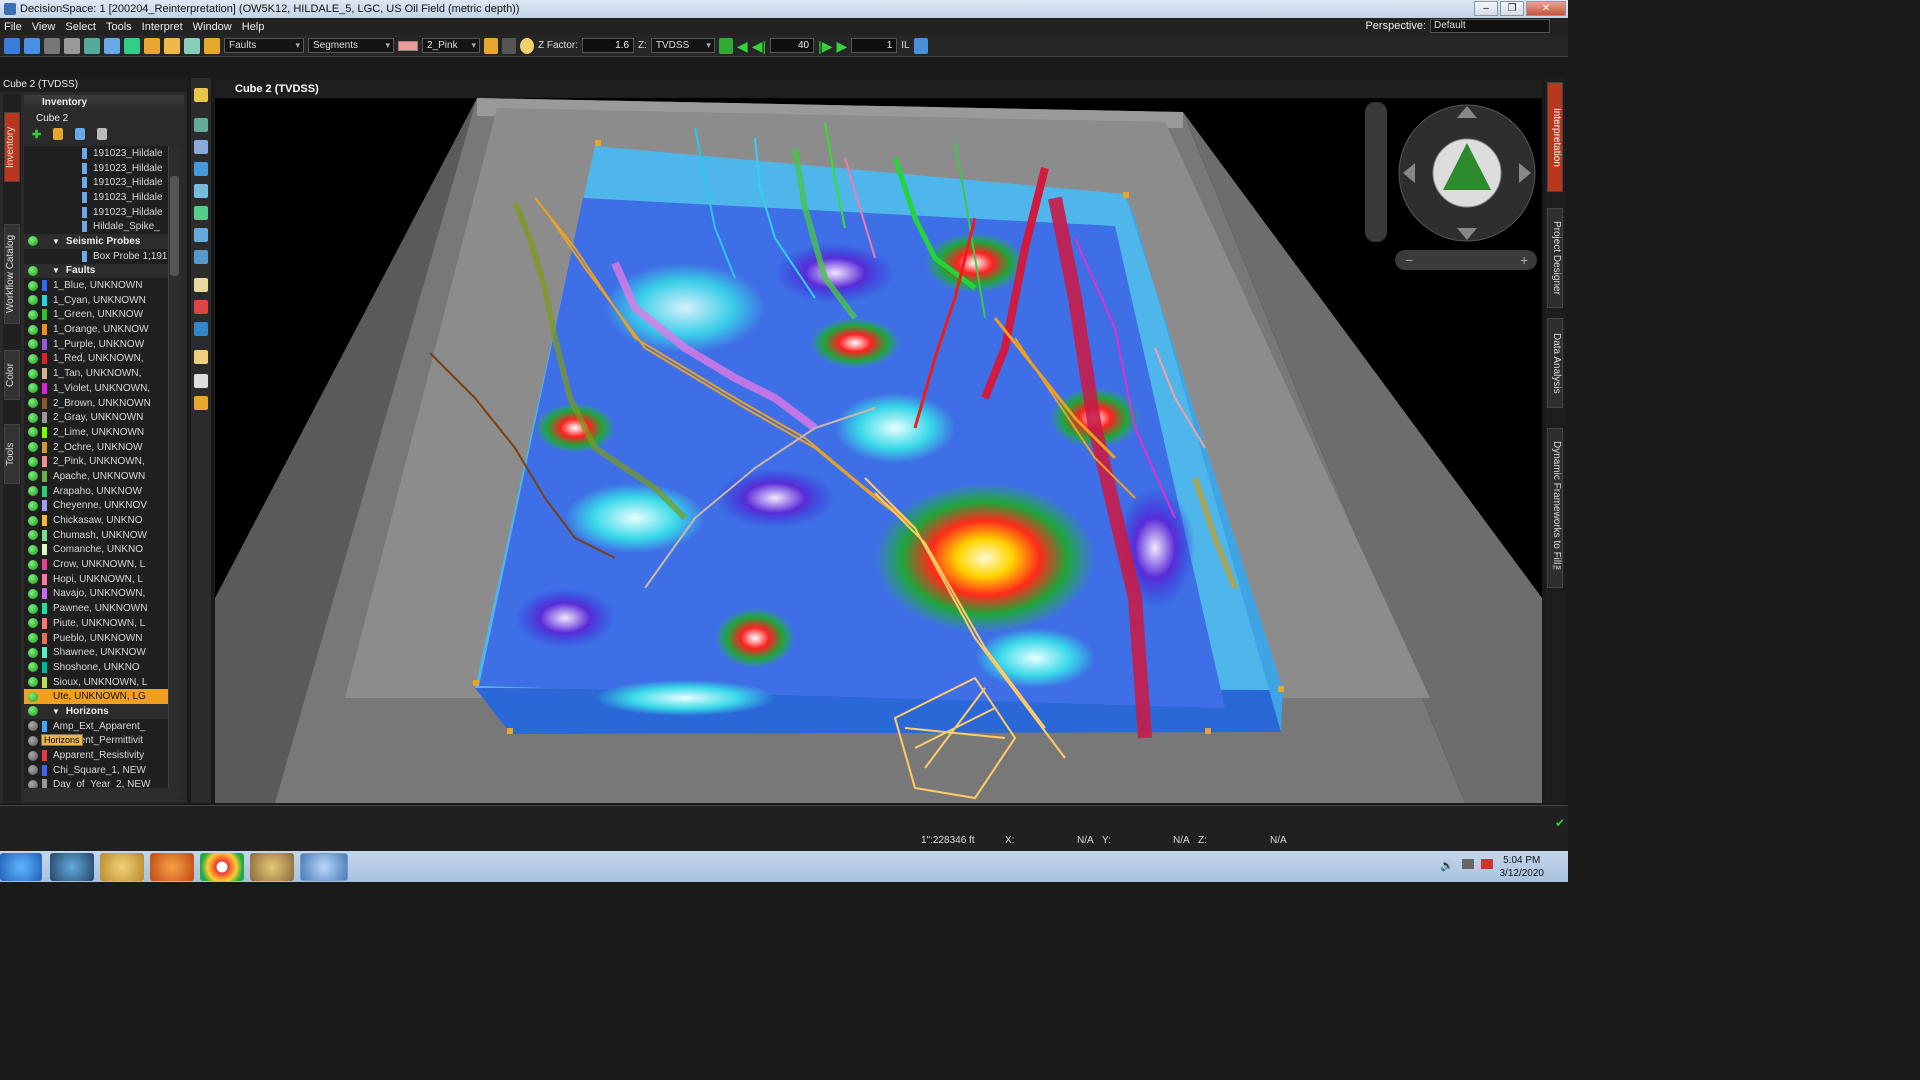  What do you see at coordinates (201, 191) in the screenshot?
I see `pan-icon` at bounding box center [201, 191].